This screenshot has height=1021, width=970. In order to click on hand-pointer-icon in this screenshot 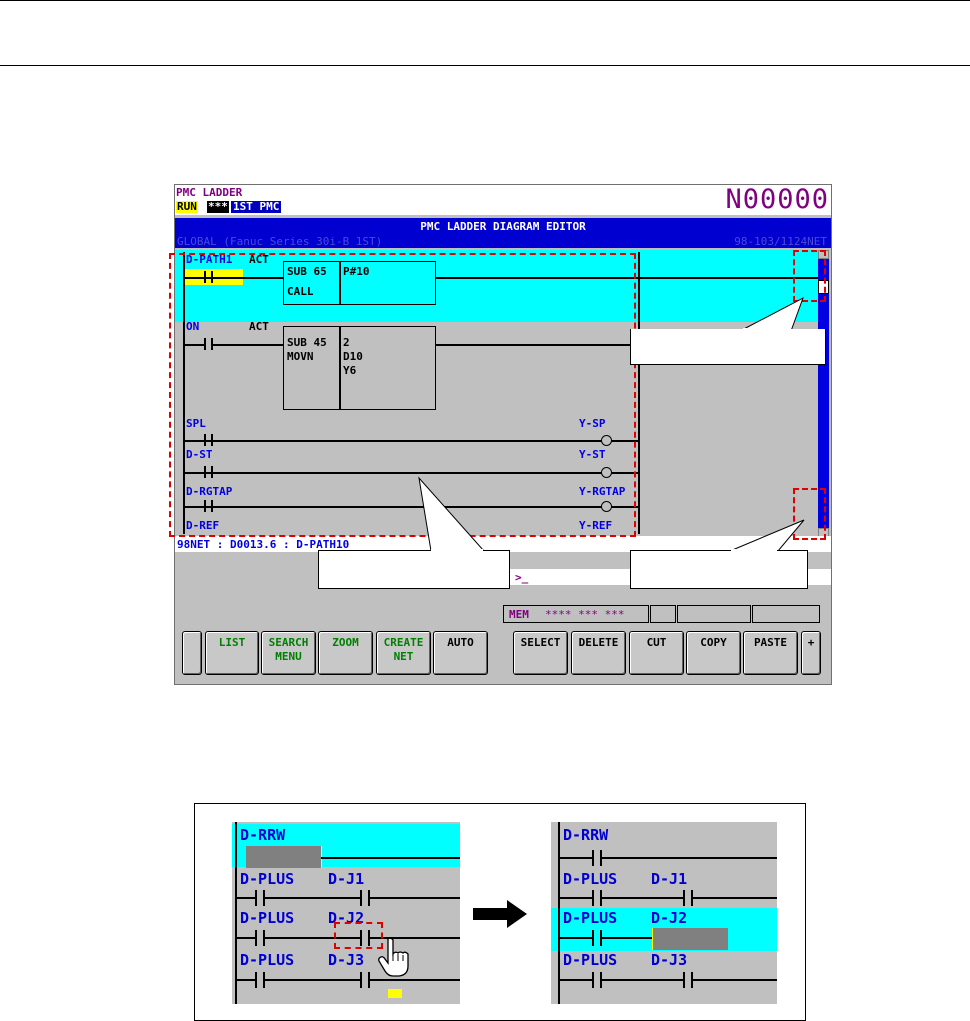, I will do `click(393, 957)`.